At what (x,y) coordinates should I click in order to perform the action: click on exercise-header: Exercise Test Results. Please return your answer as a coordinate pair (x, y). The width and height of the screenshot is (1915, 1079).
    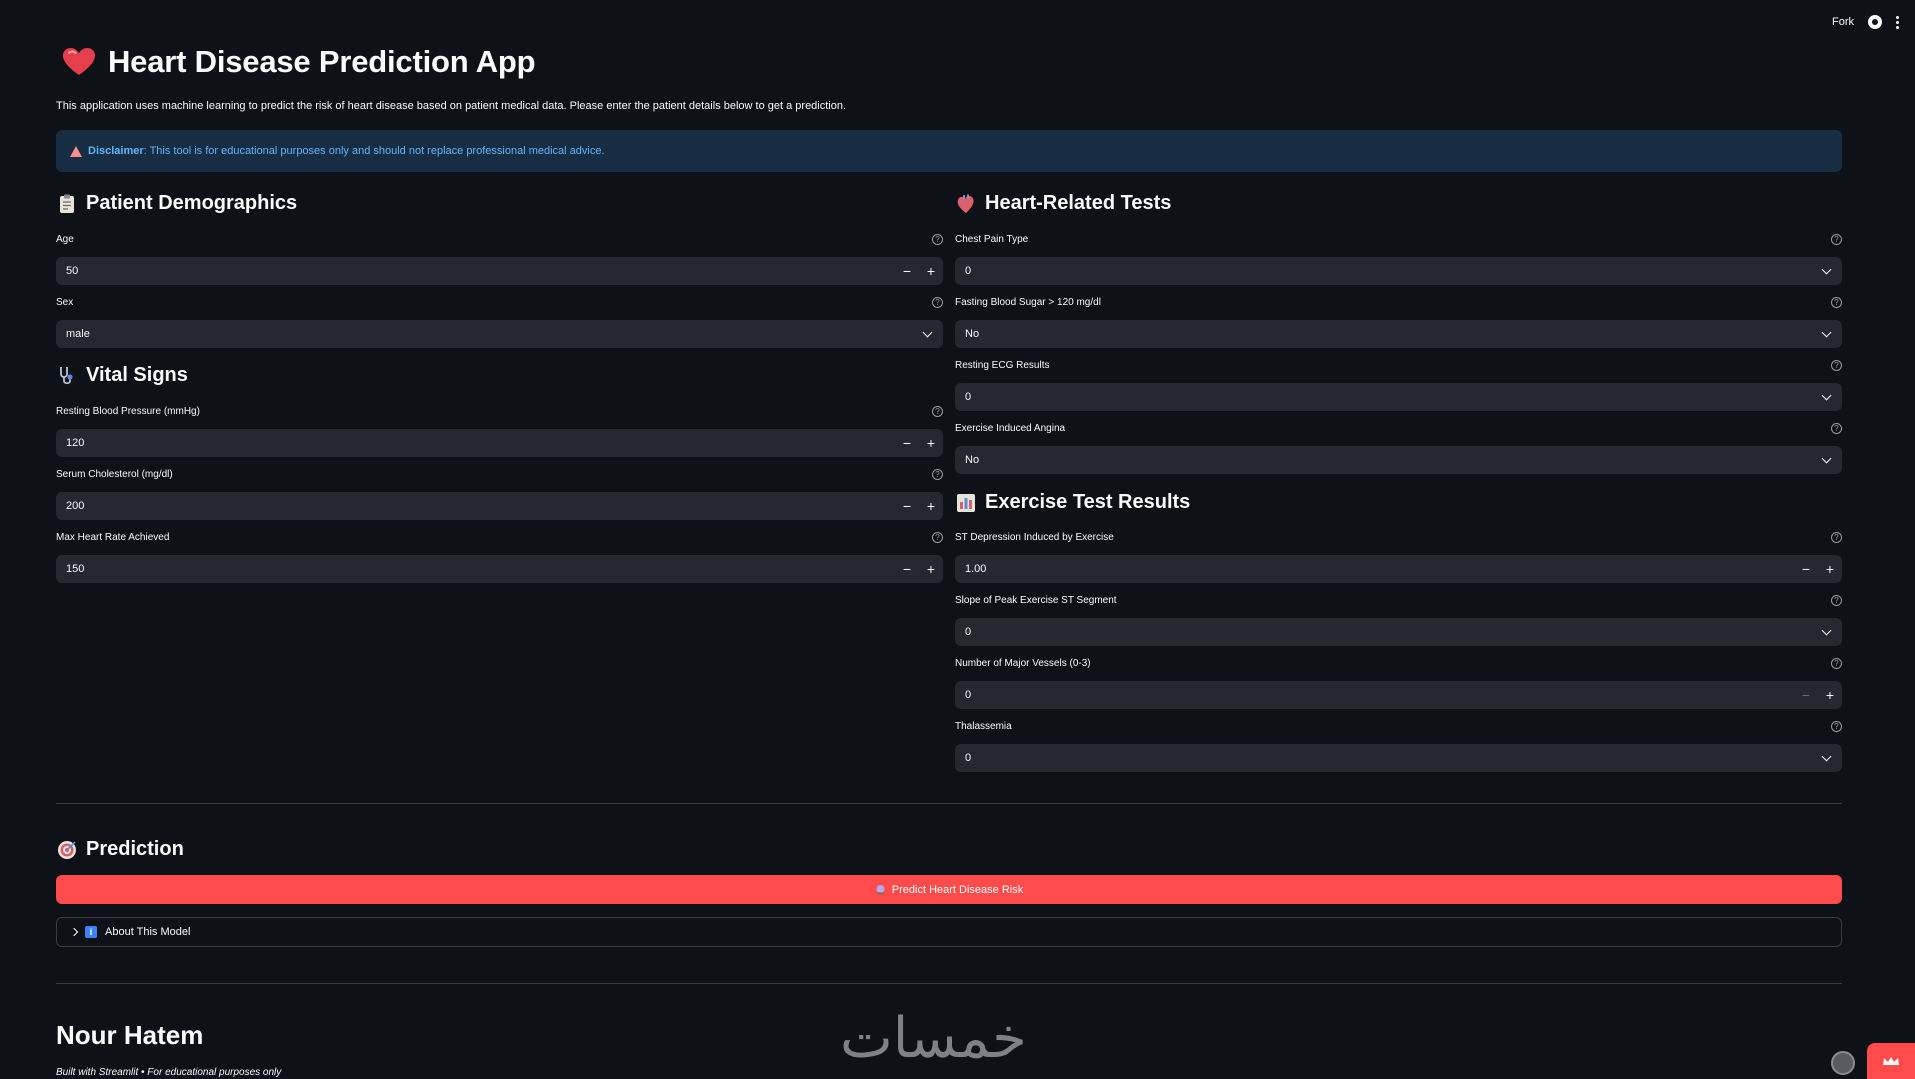
    Looking at the image, I should click on (1072, 502).